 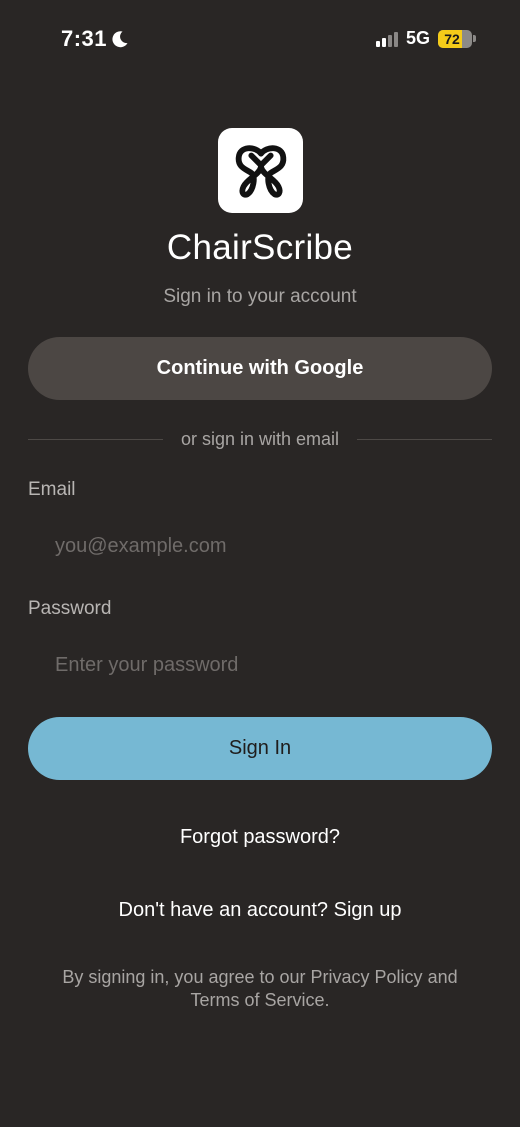 What do you see at coordinates (260, 247) in the screenshot?
I see `app-title: ChairScribe` at bounding box center [260, 247].